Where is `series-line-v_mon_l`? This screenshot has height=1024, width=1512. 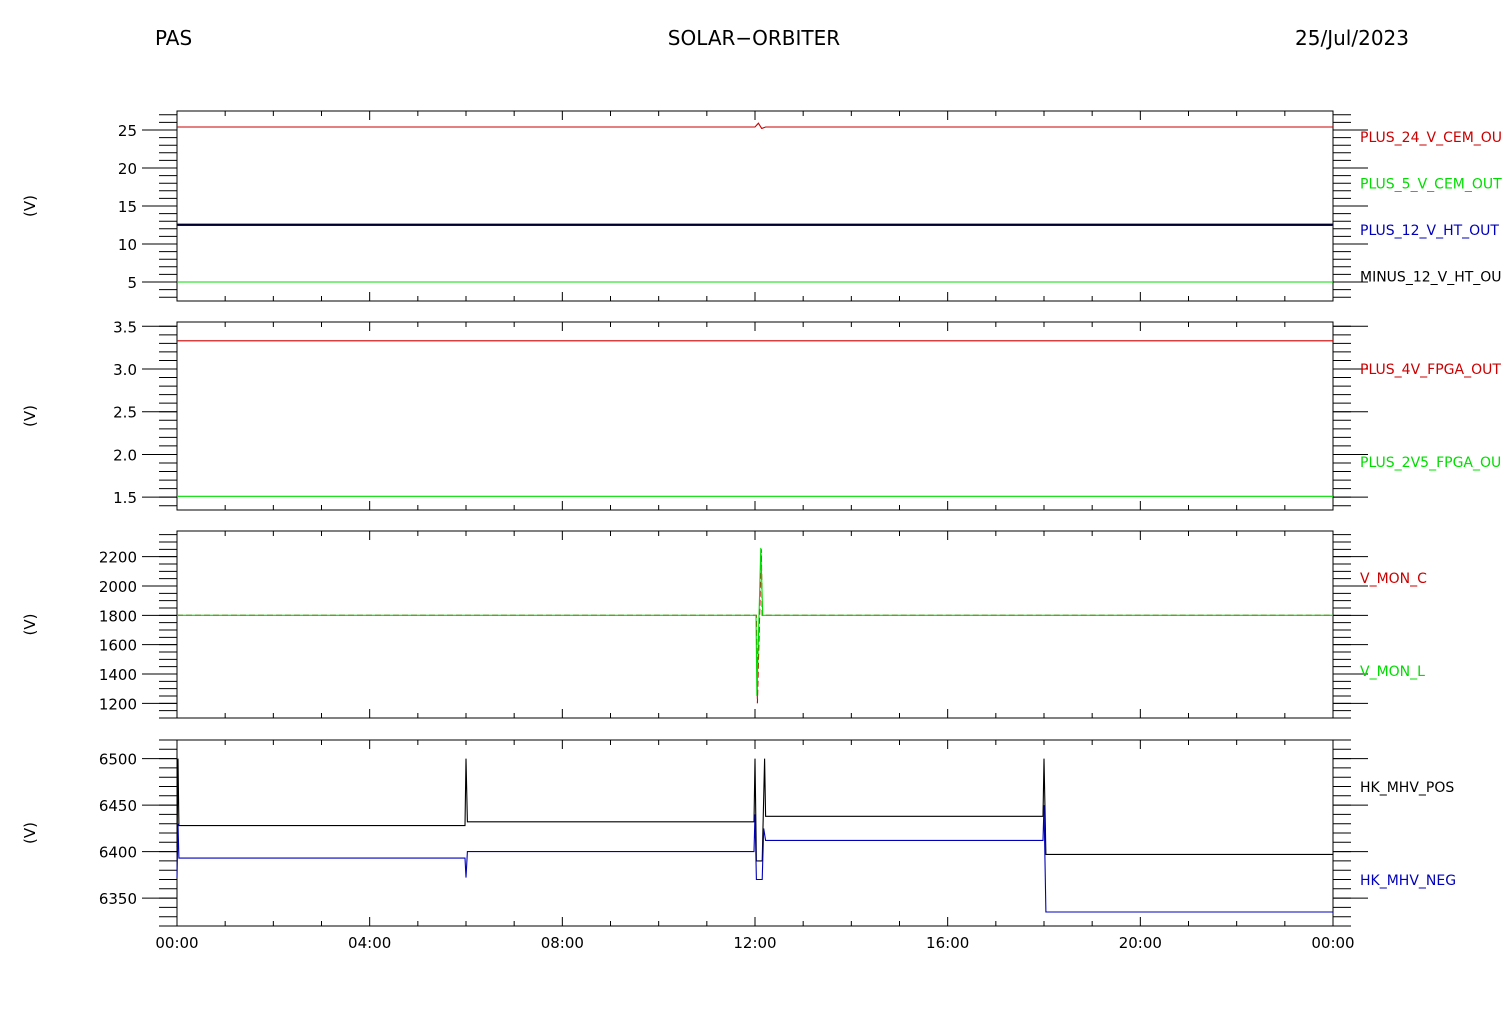
series-line-v_mon_l is located at coordinates (755, 622).